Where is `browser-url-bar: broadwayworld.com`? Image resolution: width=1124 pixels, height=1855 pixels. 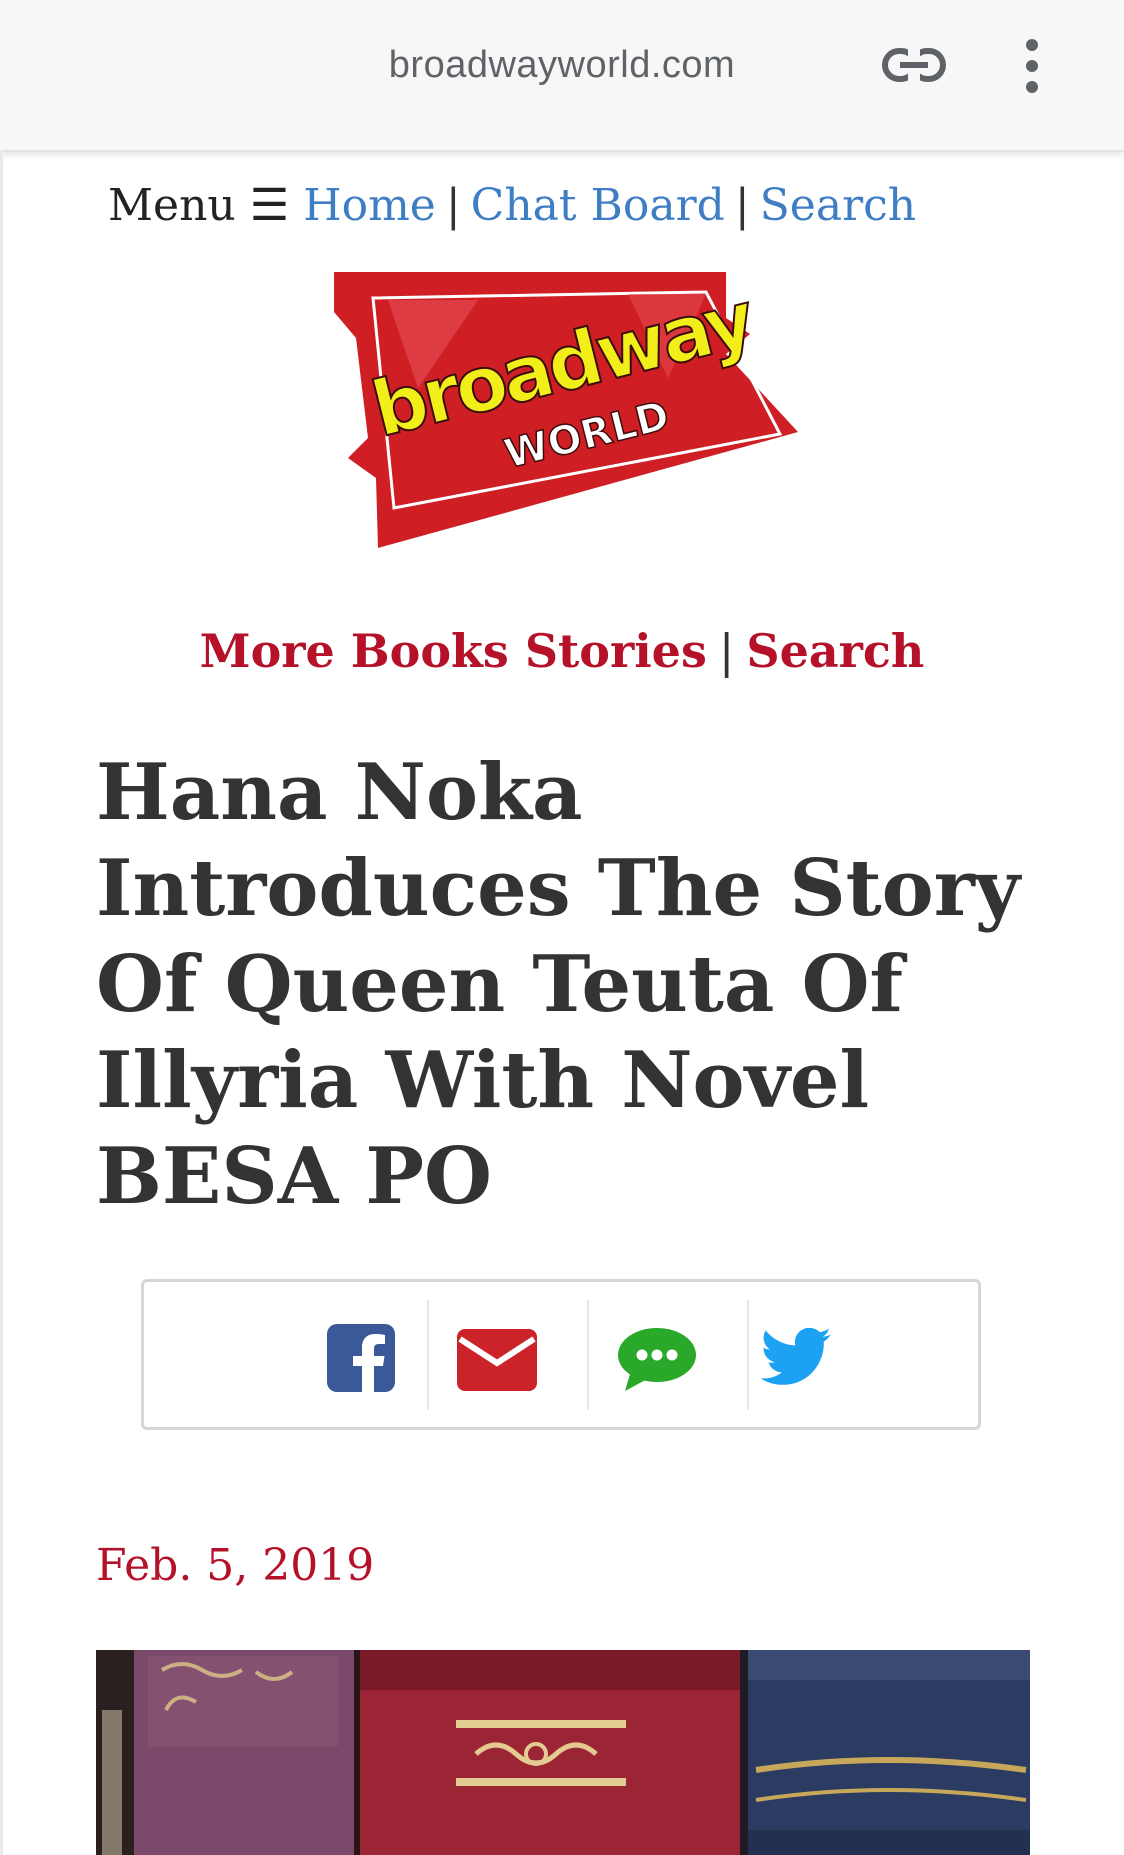
browser-url-bar: broadwayworld.com is located at coordinates (562, 76).